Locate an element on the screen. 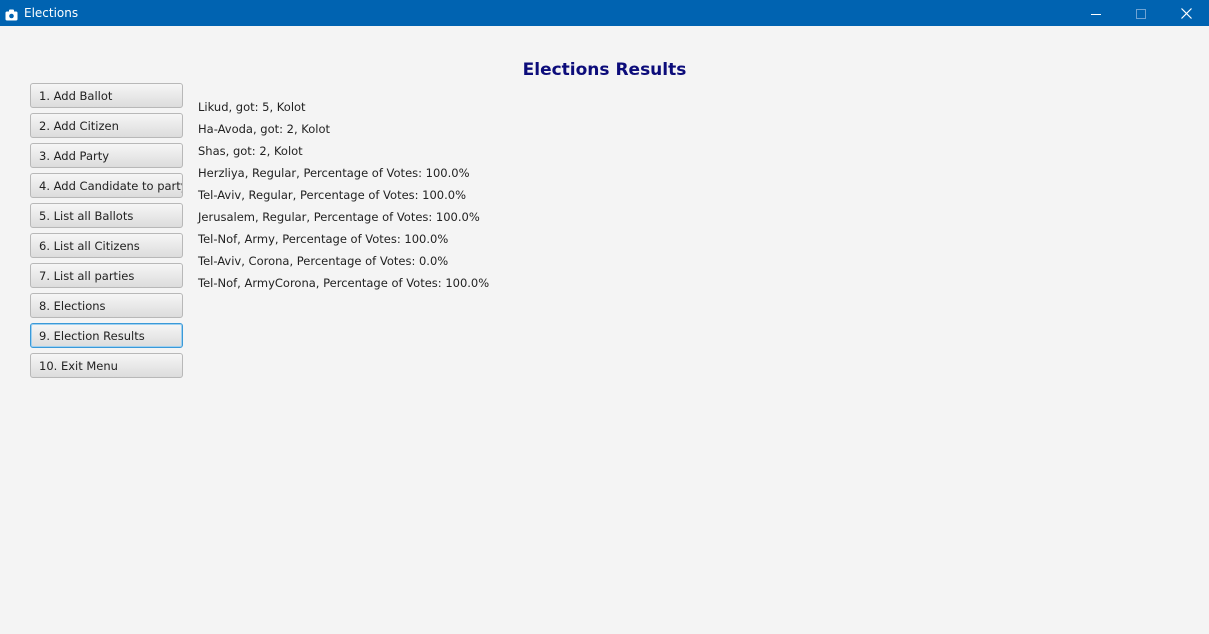 The height and width of the screenshot is (634, 1209). close-icon is located at coordinates (1186, 13).